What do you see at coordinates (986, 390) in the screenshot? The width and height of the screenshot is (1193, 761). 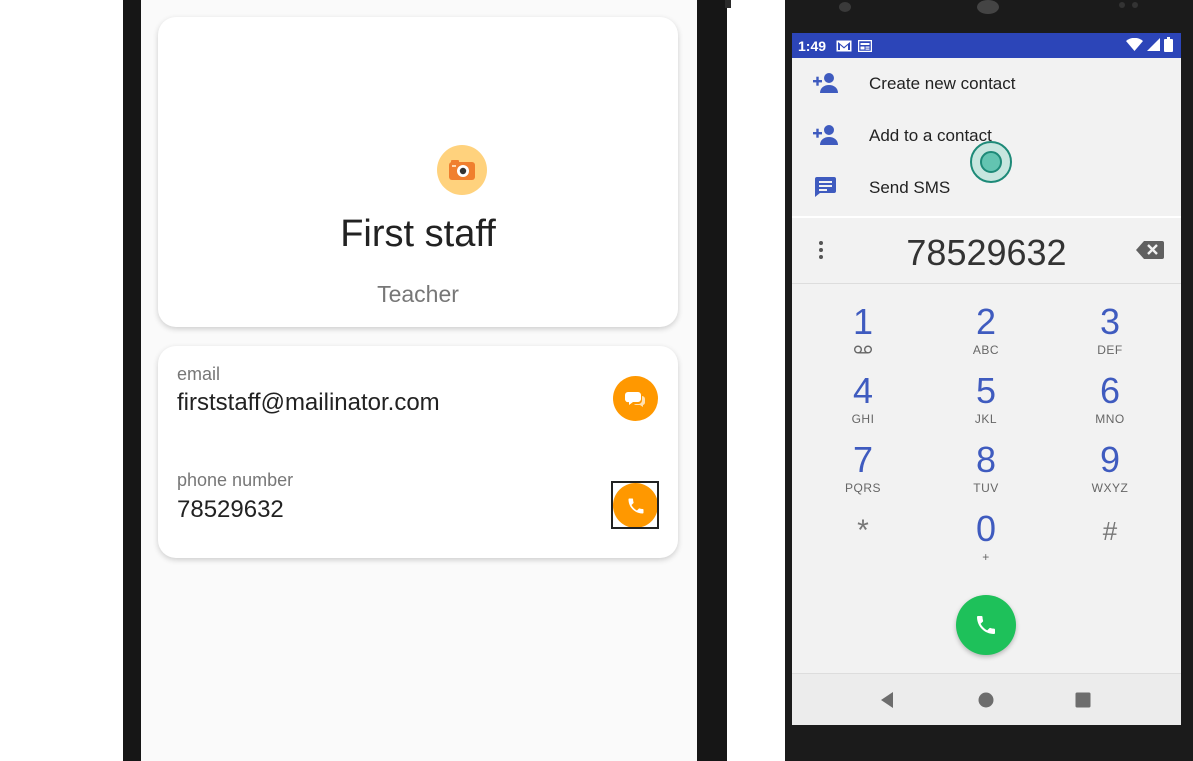 I see `key-digit: 5` at bounding box center [986, 390].